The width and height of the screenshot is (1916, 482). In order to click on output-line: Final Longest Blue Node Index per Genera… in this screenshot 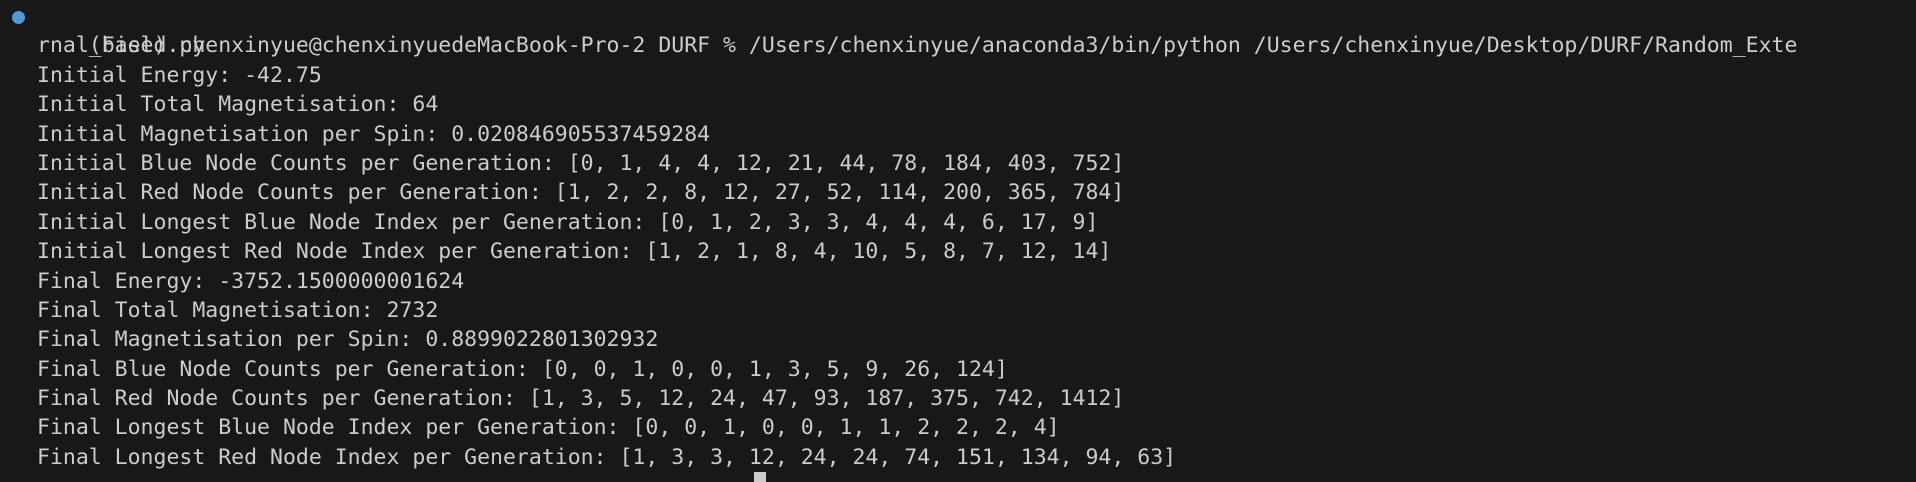, I will do `click(548, 428)`.